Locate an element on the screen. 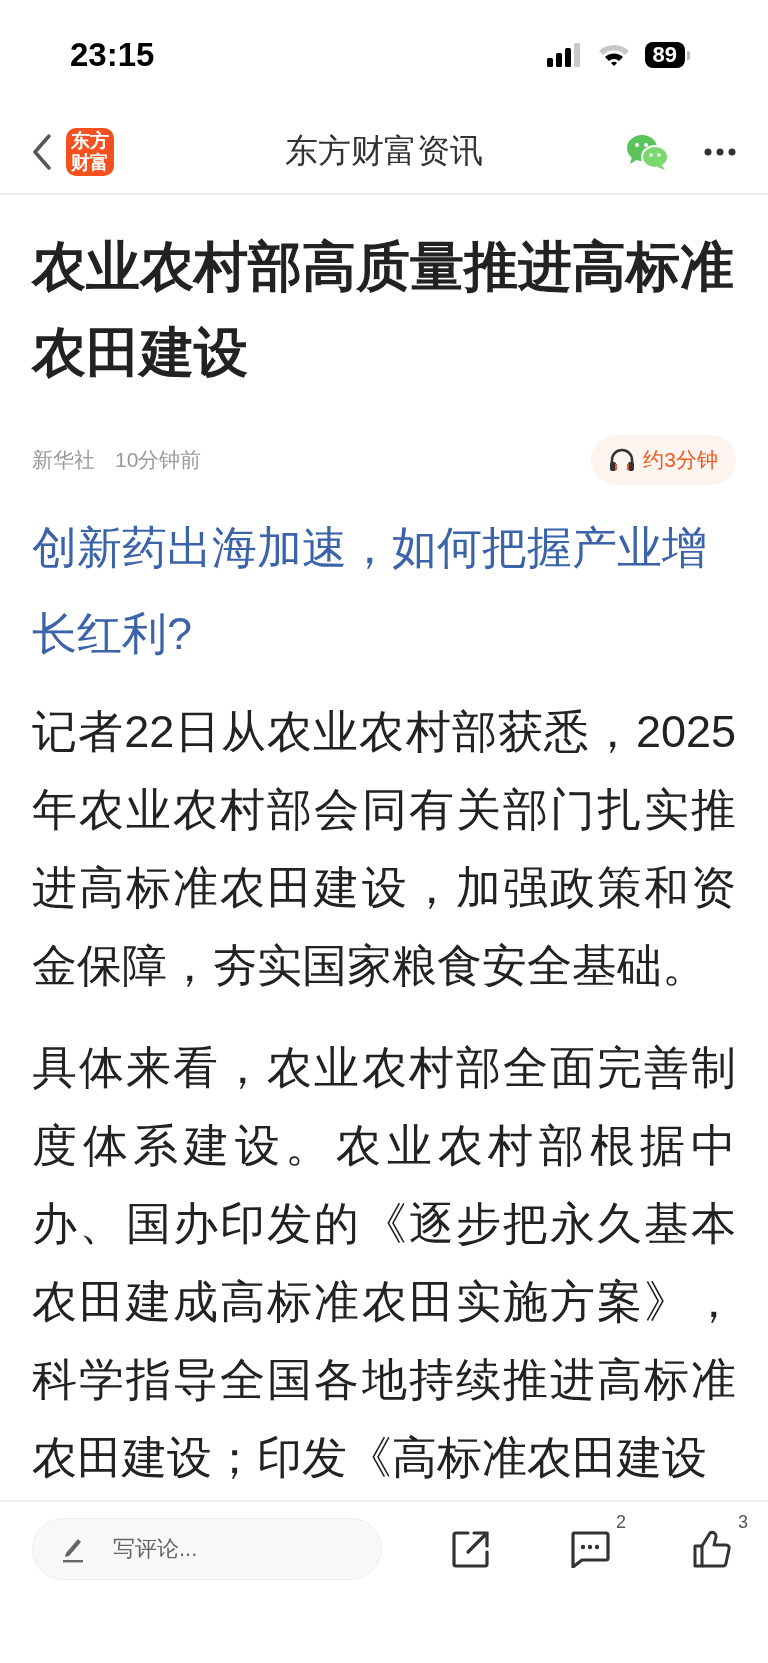 The height and width of the screenshot is (1663, 768). back-icon is located at coordinates (42, 151).